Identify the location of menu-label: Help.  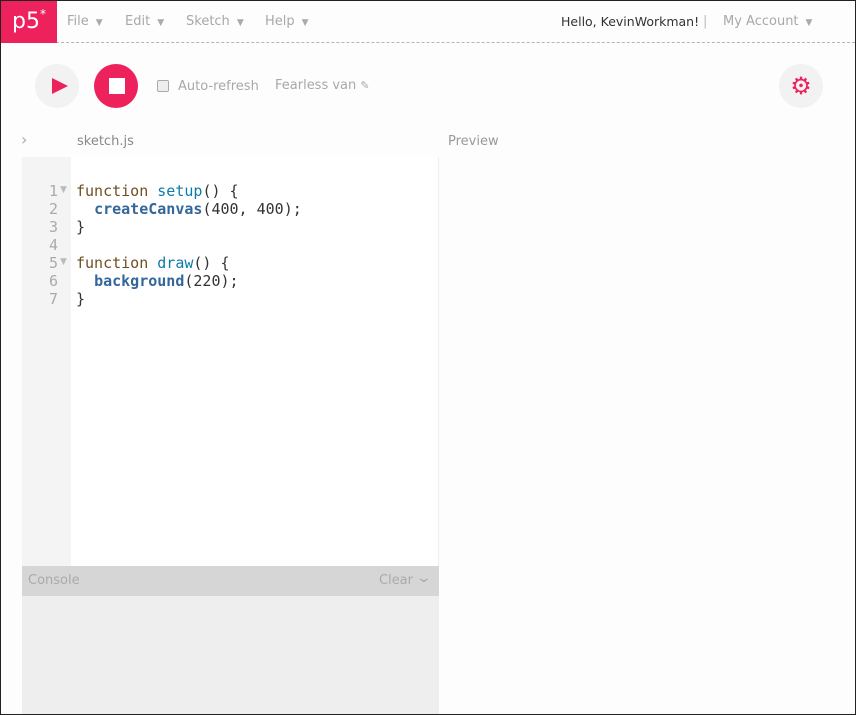
(280, 21).